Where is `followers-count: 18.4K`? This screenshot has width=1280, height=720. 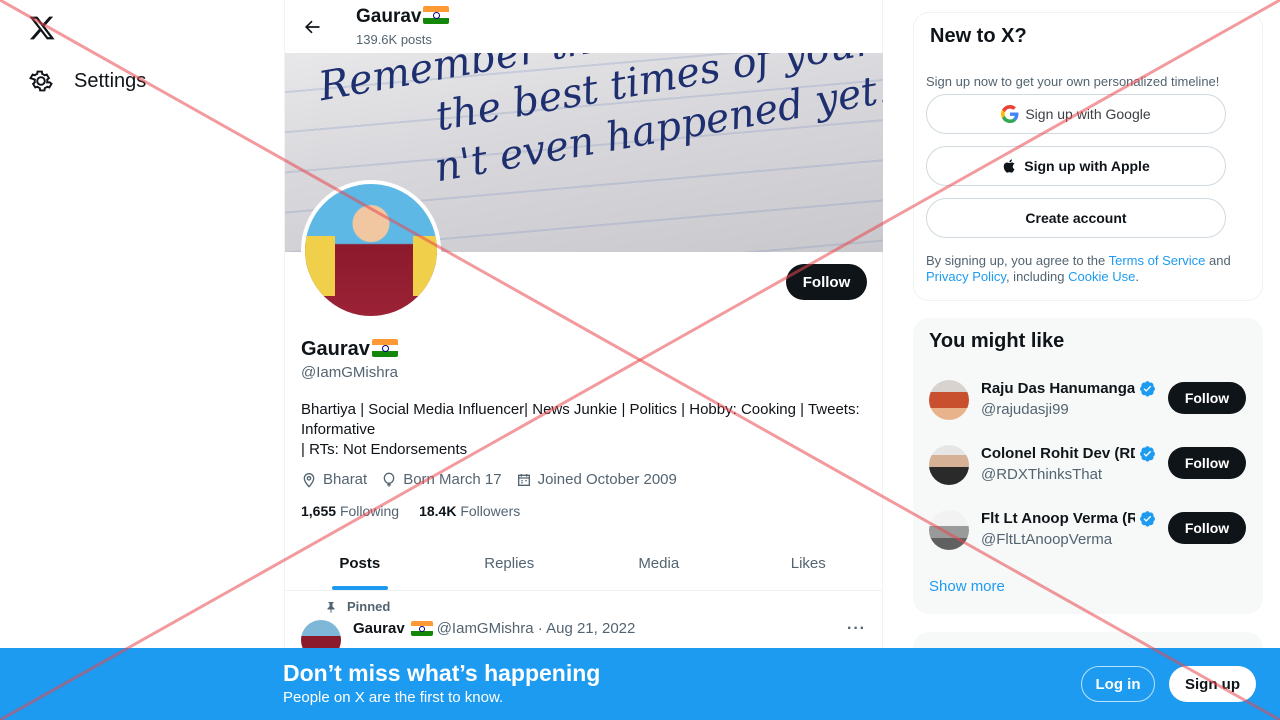 followers-count: 18.4K is located at coordinates (438, 511).